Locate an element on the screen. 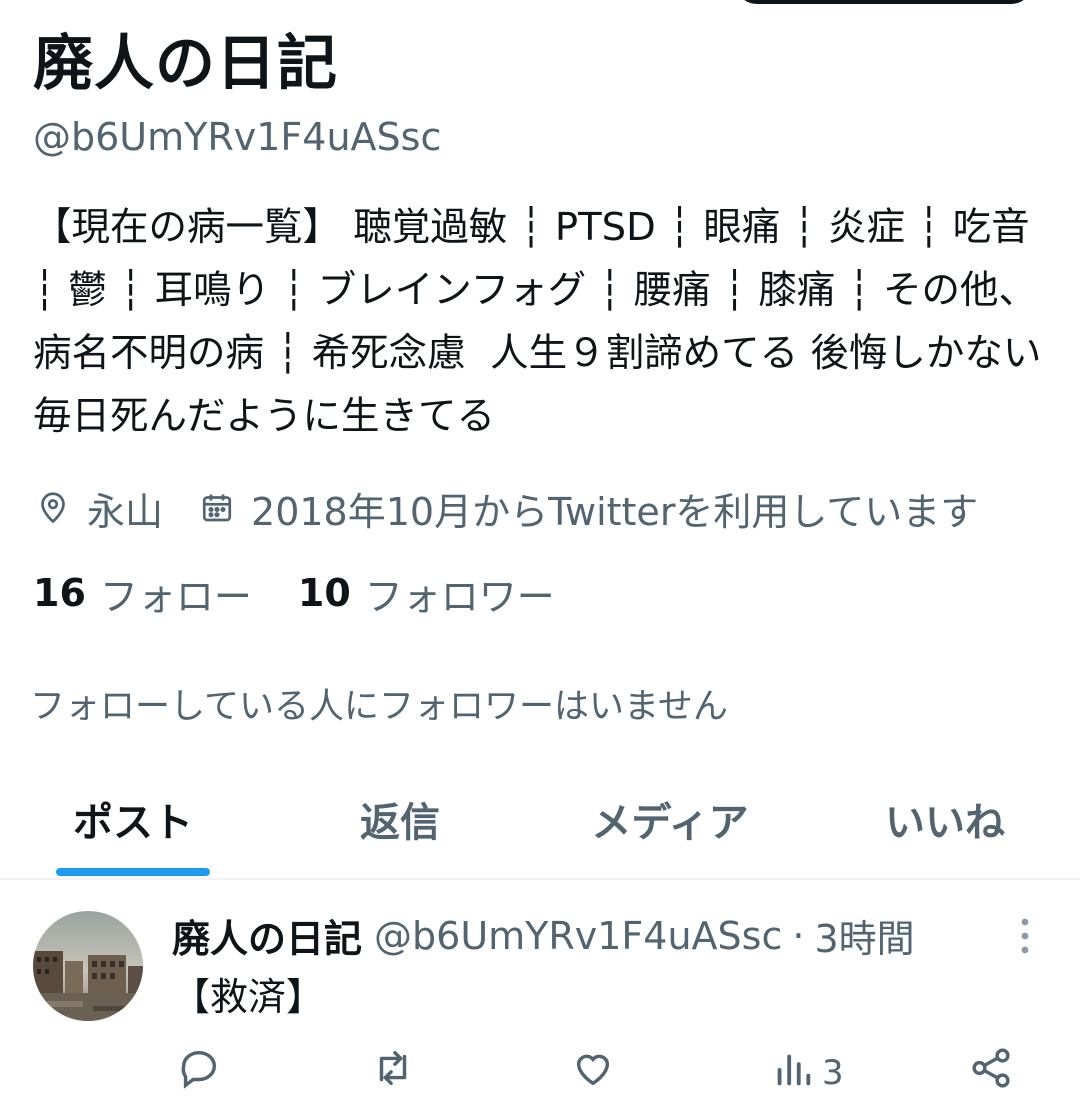 This screenshot has height=1100, width=1080. reply-icon is located at coordinates (199, 1072).